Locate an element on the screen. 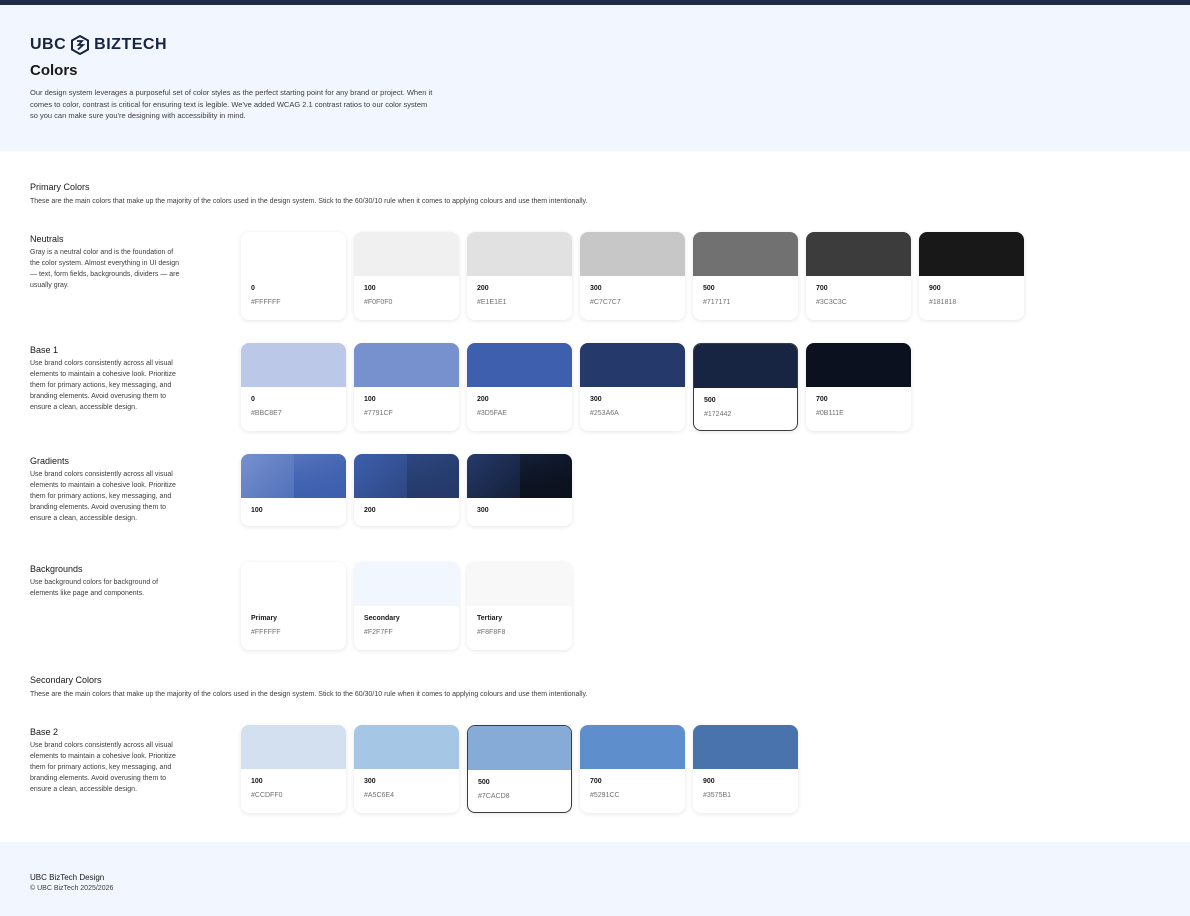  swatch-hex: #BBC8E7 is located at coordinates (266, 413).